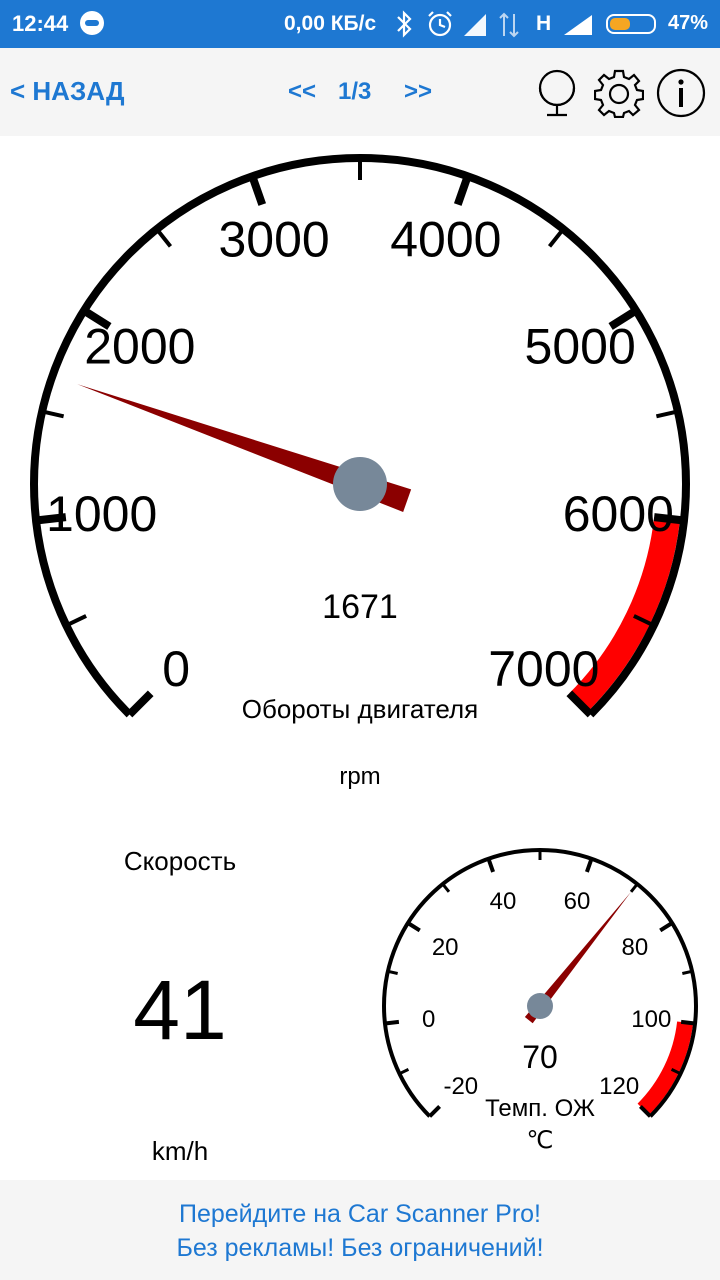 The image size is (720, 1280). What do you see at coordinates (360, 607) in the screenshot?
I see `rpm-value: 1671` at bounding box center [360, 607].